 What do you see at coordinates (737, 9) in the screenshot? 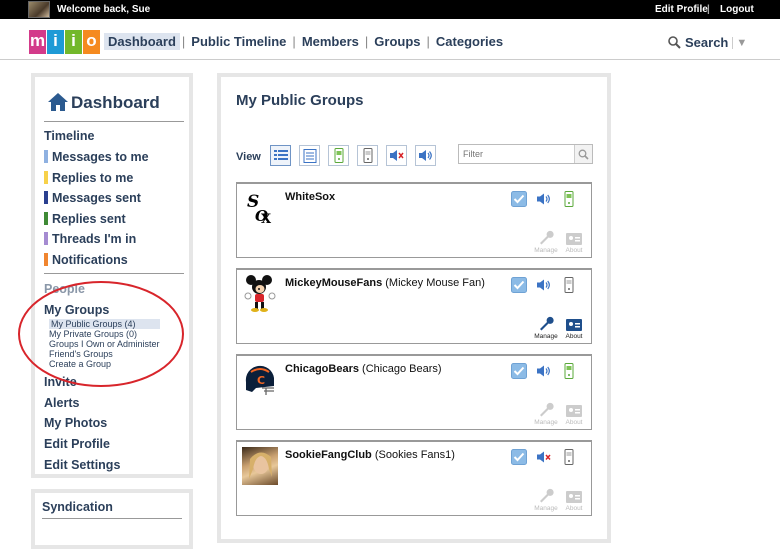
I see `logout-link: Logout` at bounding box center [737, 9].